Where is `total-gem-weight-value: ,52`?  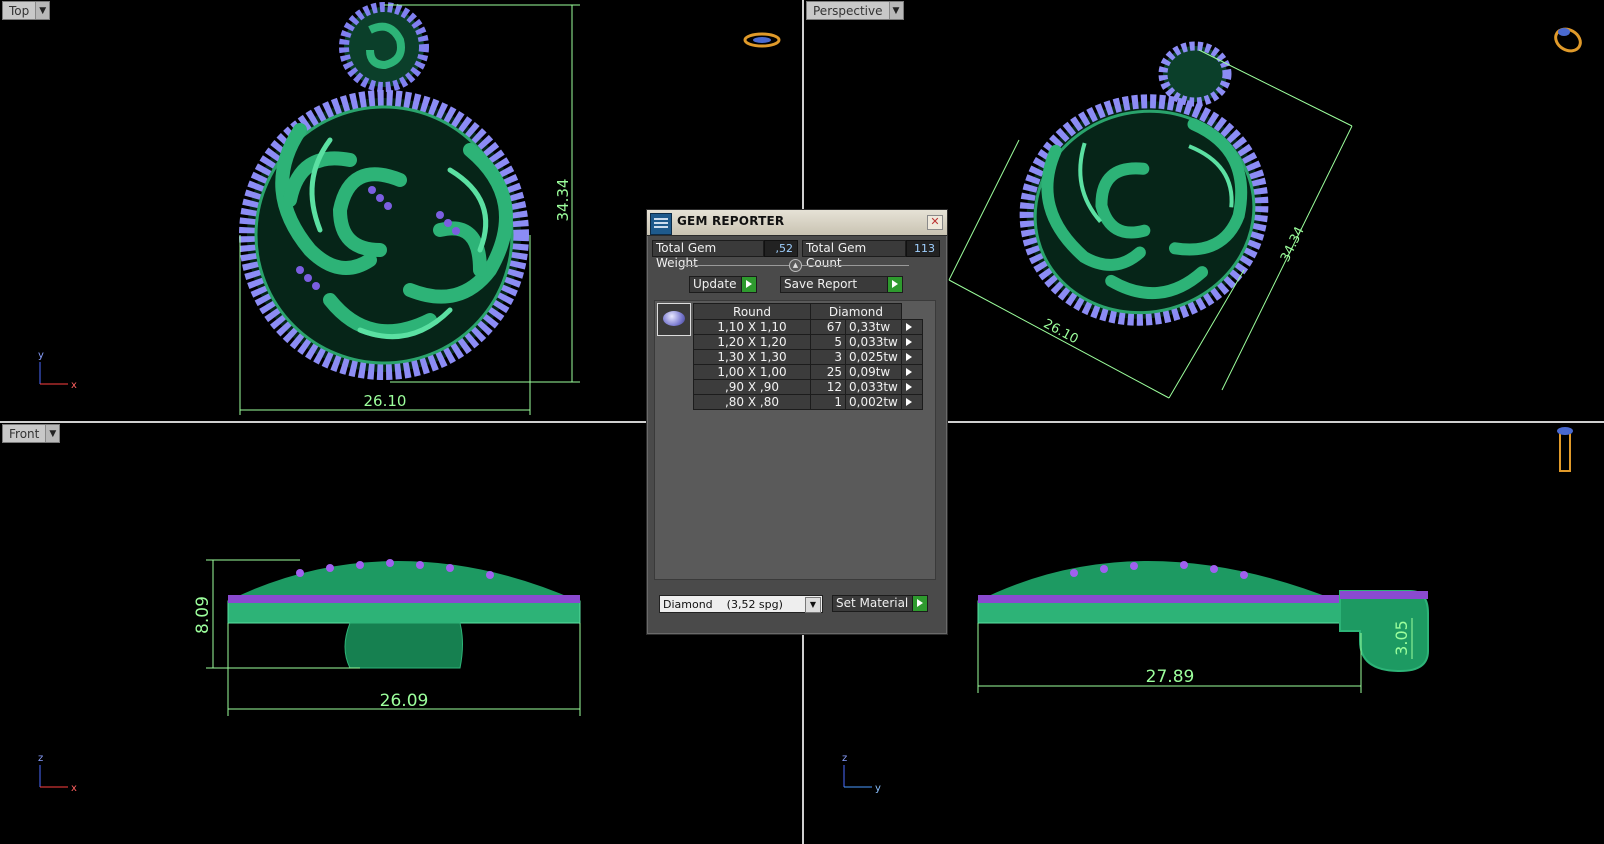
total-gem-weight-value: ,52 is located at coordinates (781, 248).